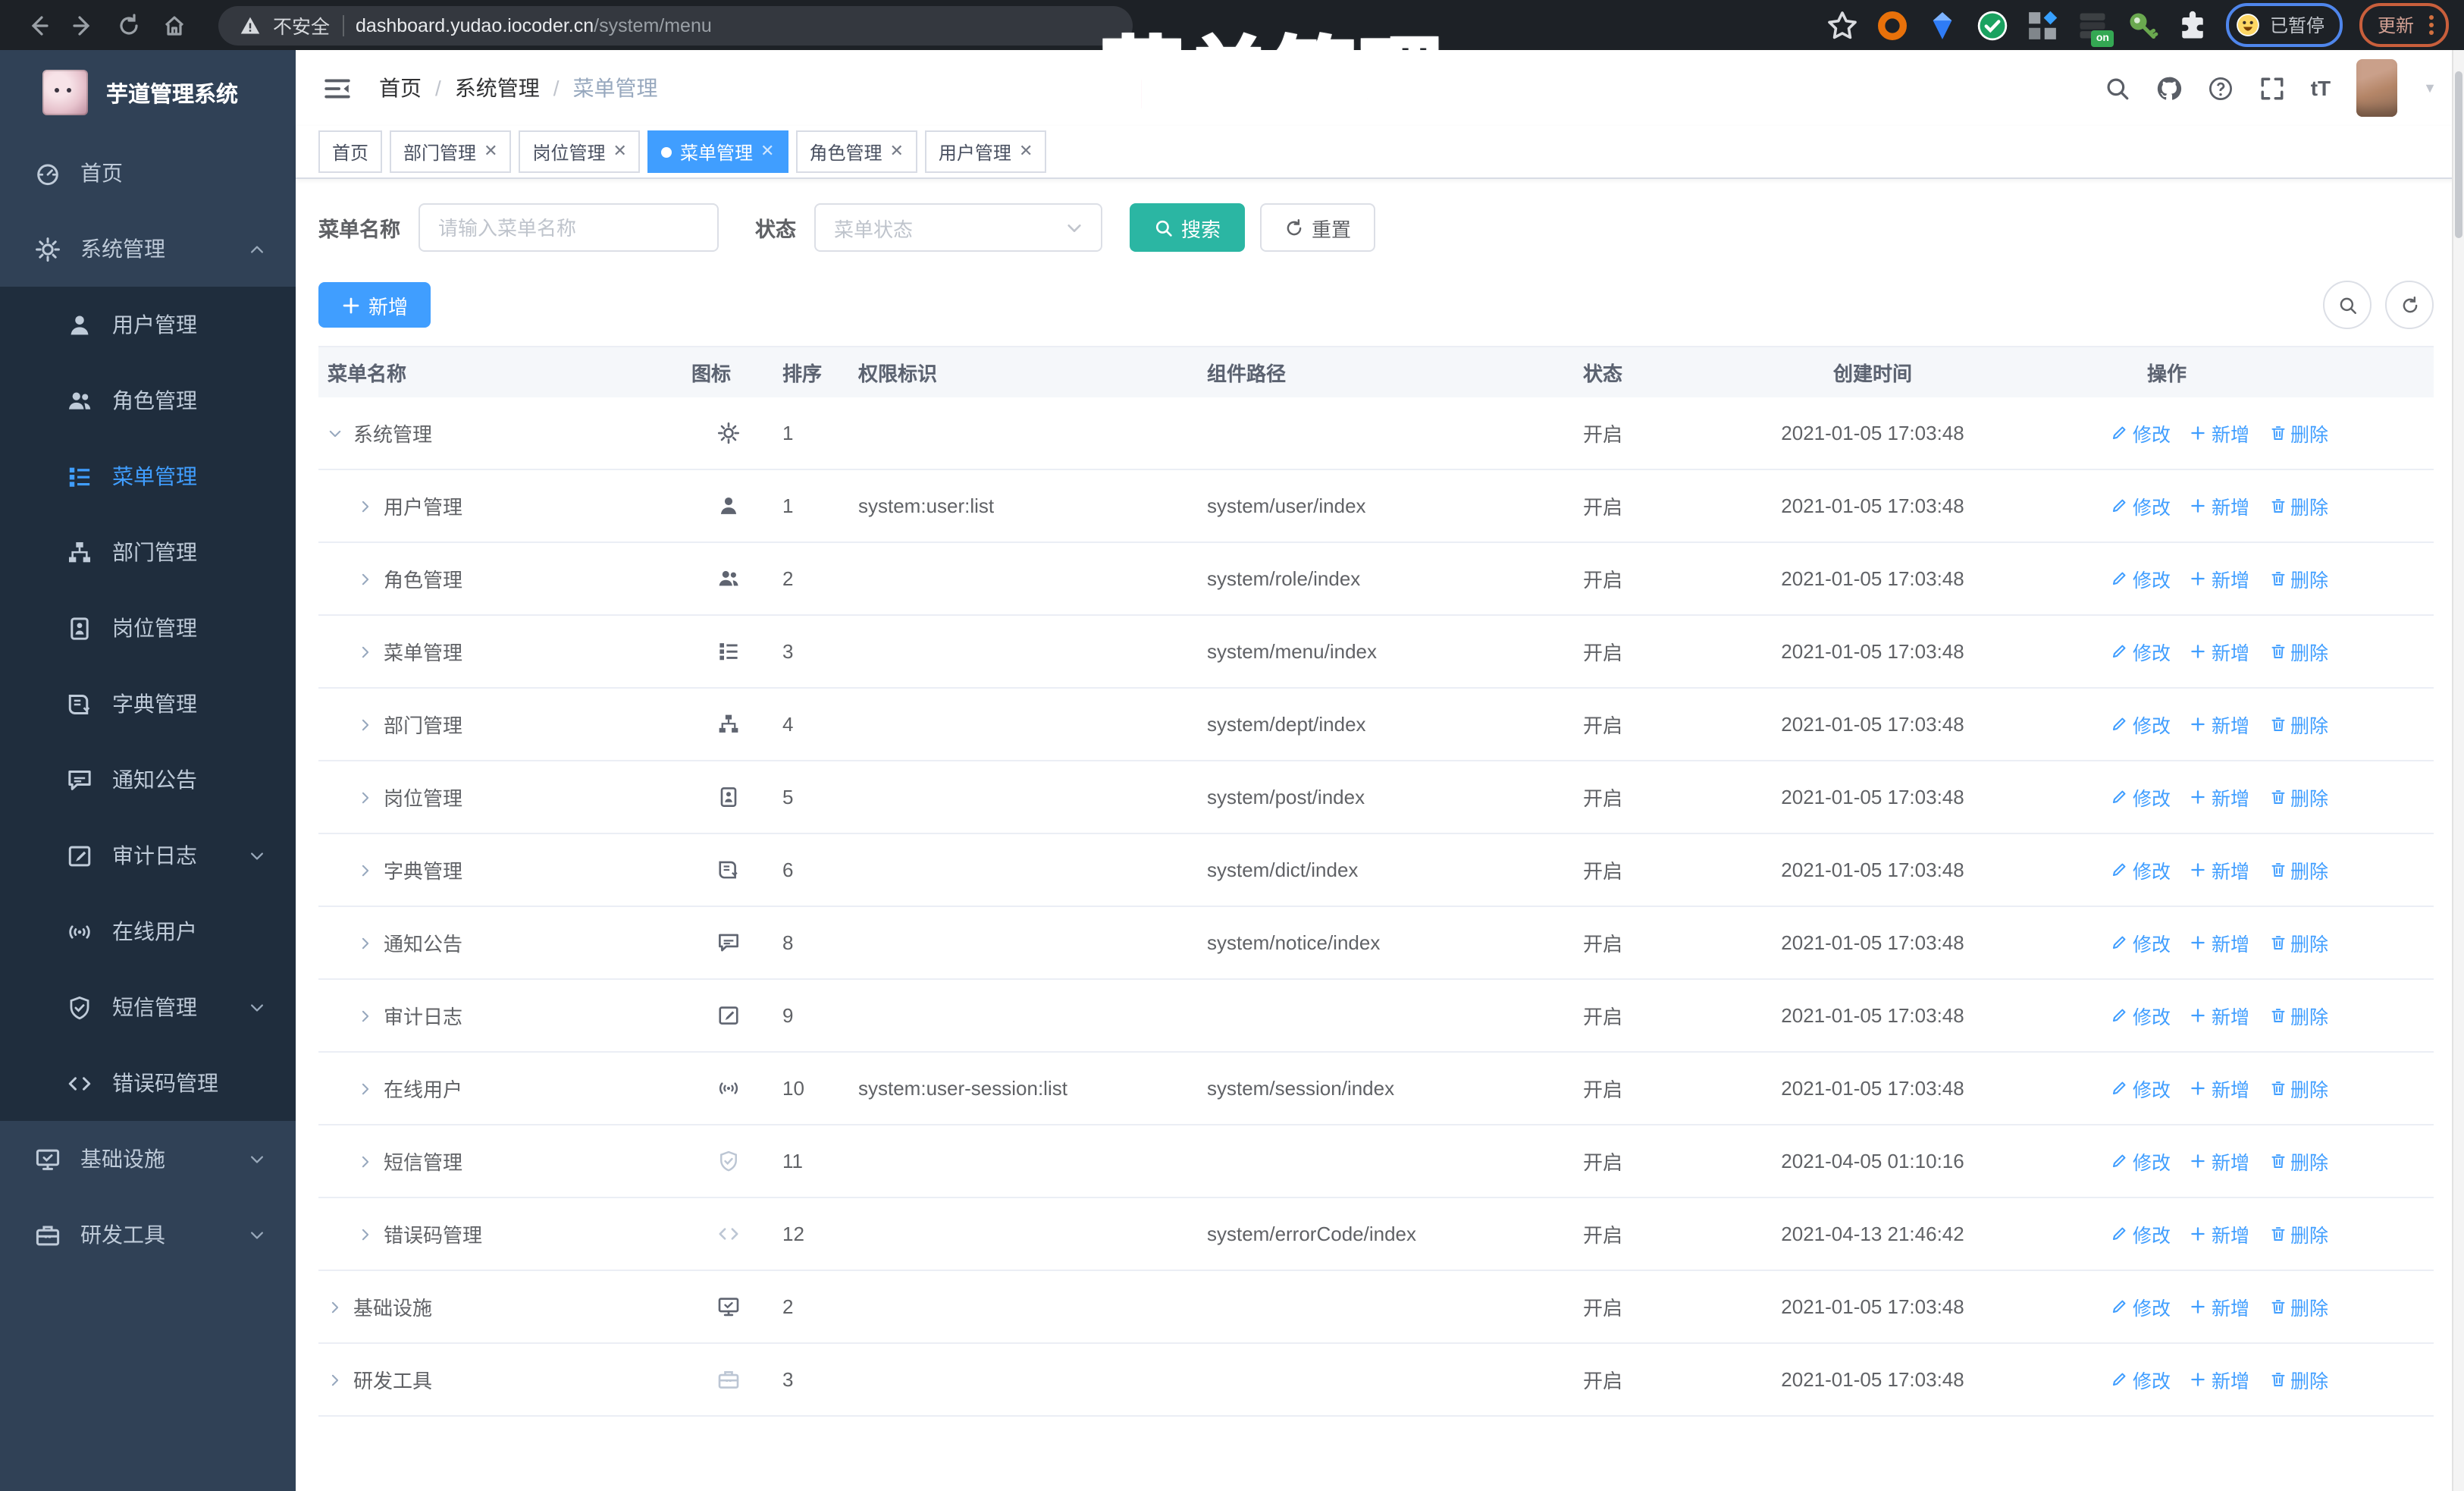 The width and height of the screenshot is (2464, 1491). I want to click on sidebar-logo-row: 芋道管理系统, so click(148, 92).